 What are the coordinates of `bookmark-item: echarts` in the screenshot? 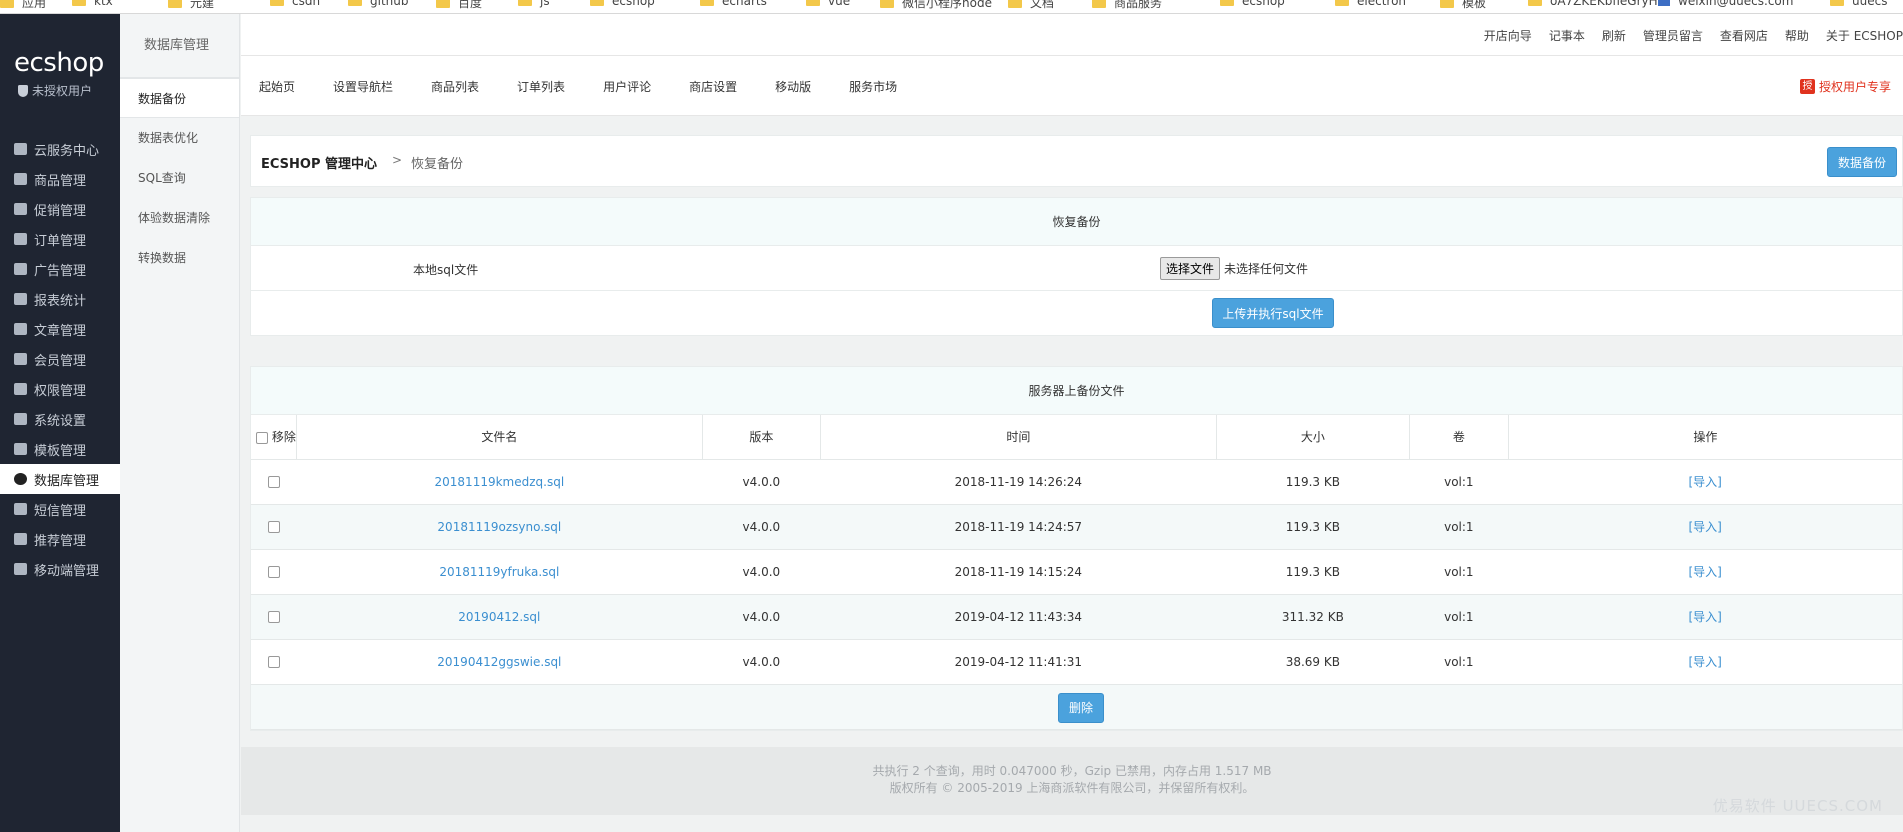 It's located at (733, 4).